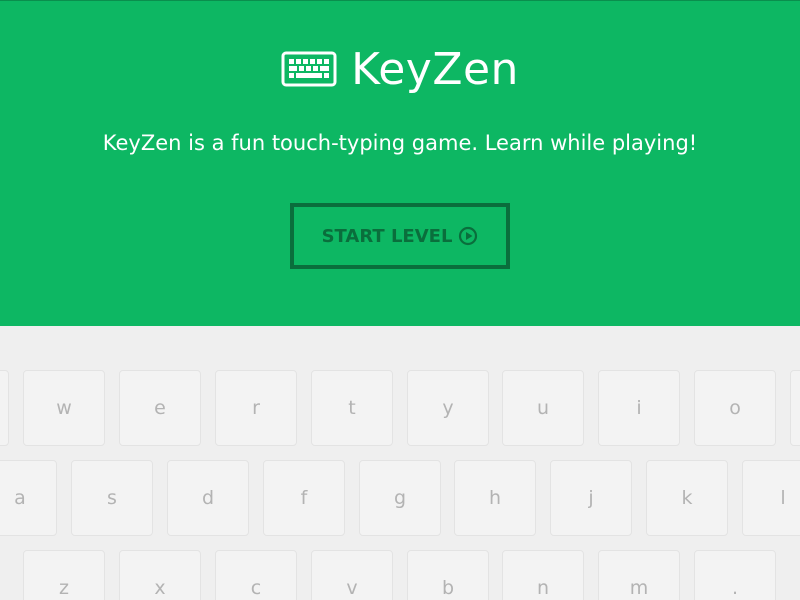 The width and height of the screenshot is (800, 600). What do you see at coordinates (387, 236) in the screenshot?
I see `start-level-label: START LEVEL` at bounding box center [387, 236].